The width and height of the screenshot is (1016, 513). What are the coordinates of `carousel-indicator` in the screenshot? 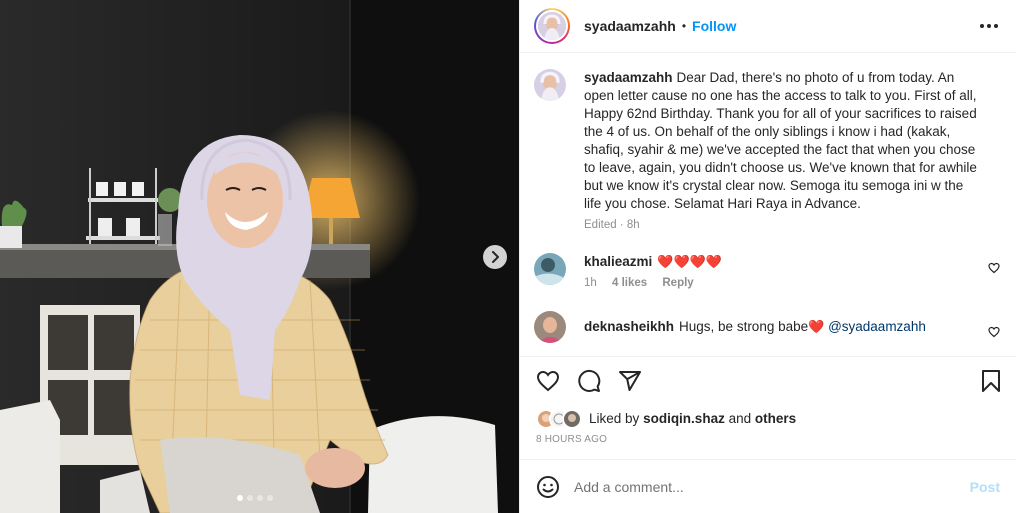 It's located at (255, 498).